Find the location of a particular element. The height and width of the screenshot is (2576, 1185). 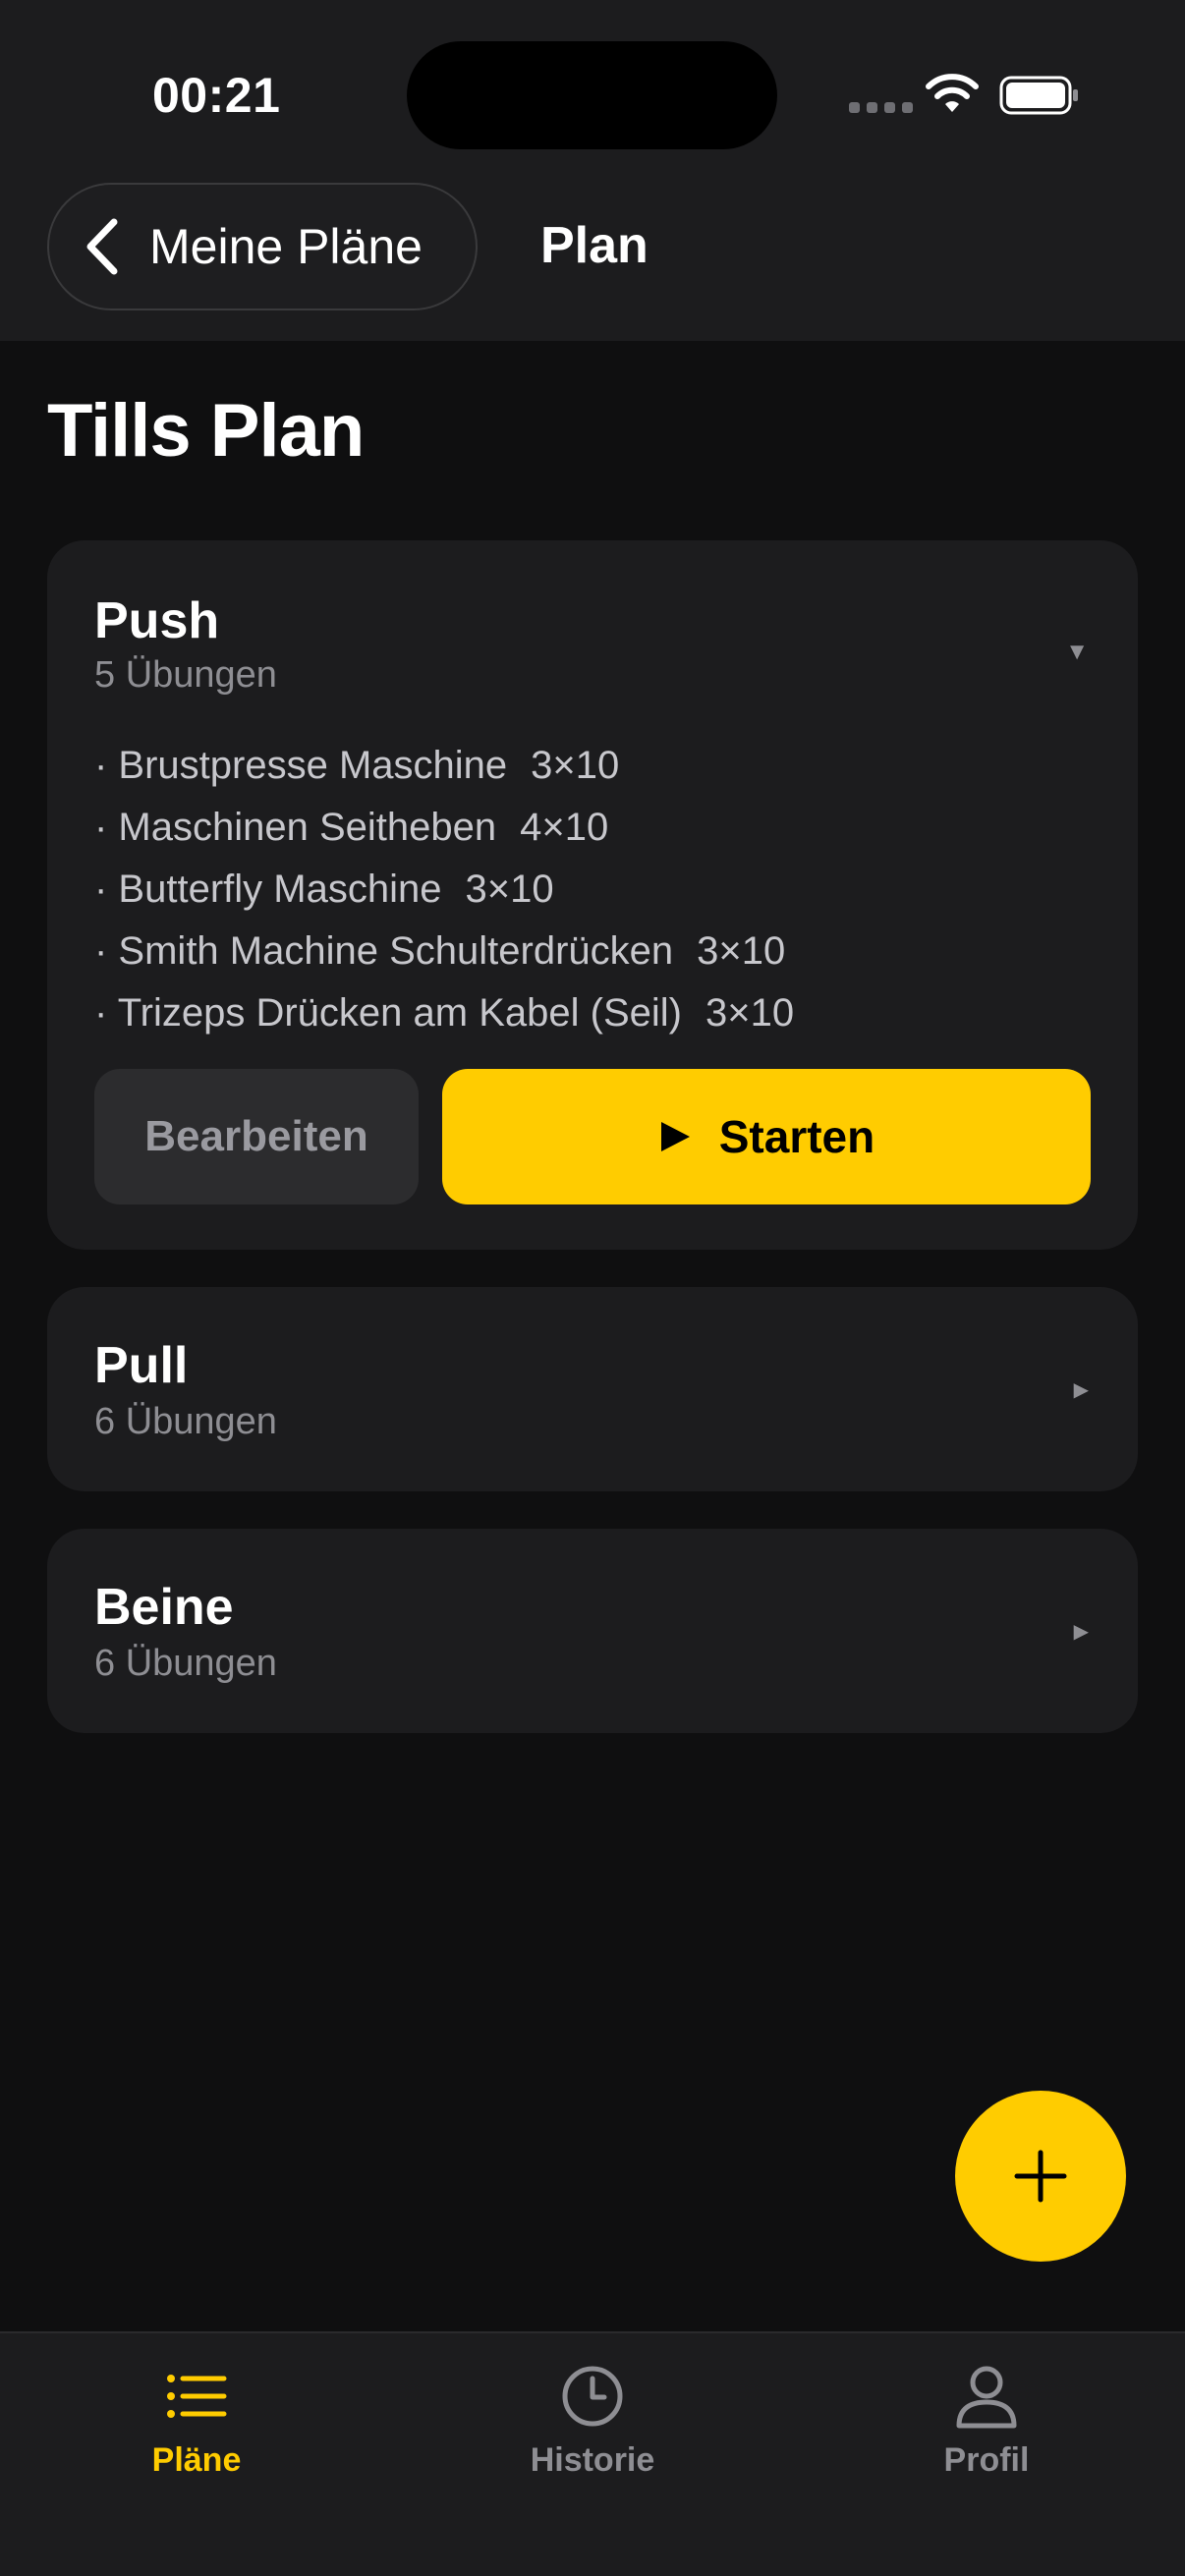

plan-card-header: Pull 6 Übungen ▶ is located at coordinates (592, 1389).